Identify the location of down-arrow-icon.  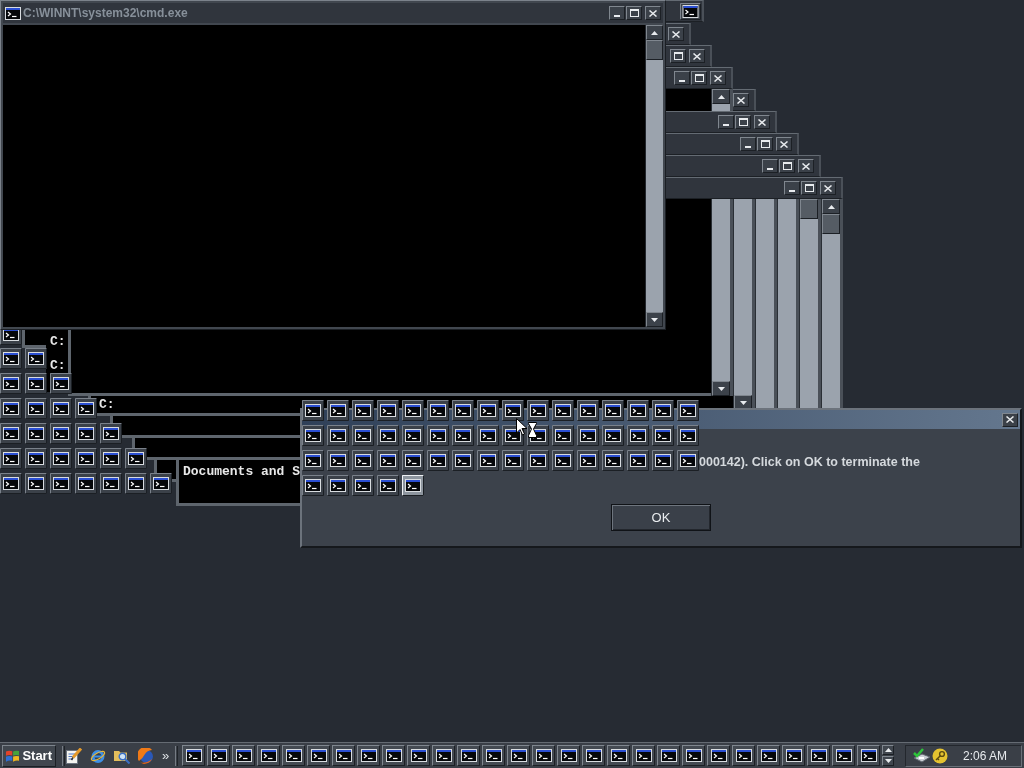
(721, 388).